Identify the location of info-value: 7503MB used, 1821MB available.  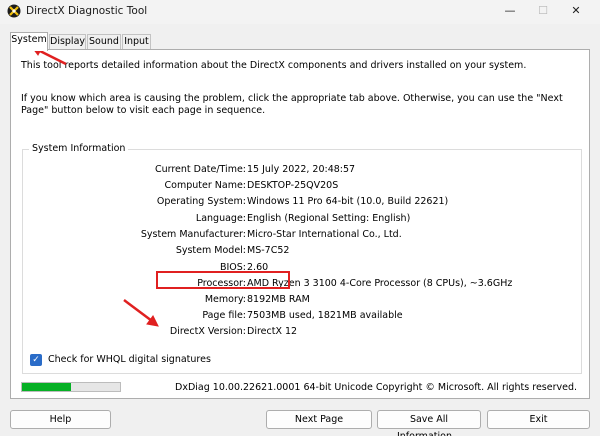
(325, 315).